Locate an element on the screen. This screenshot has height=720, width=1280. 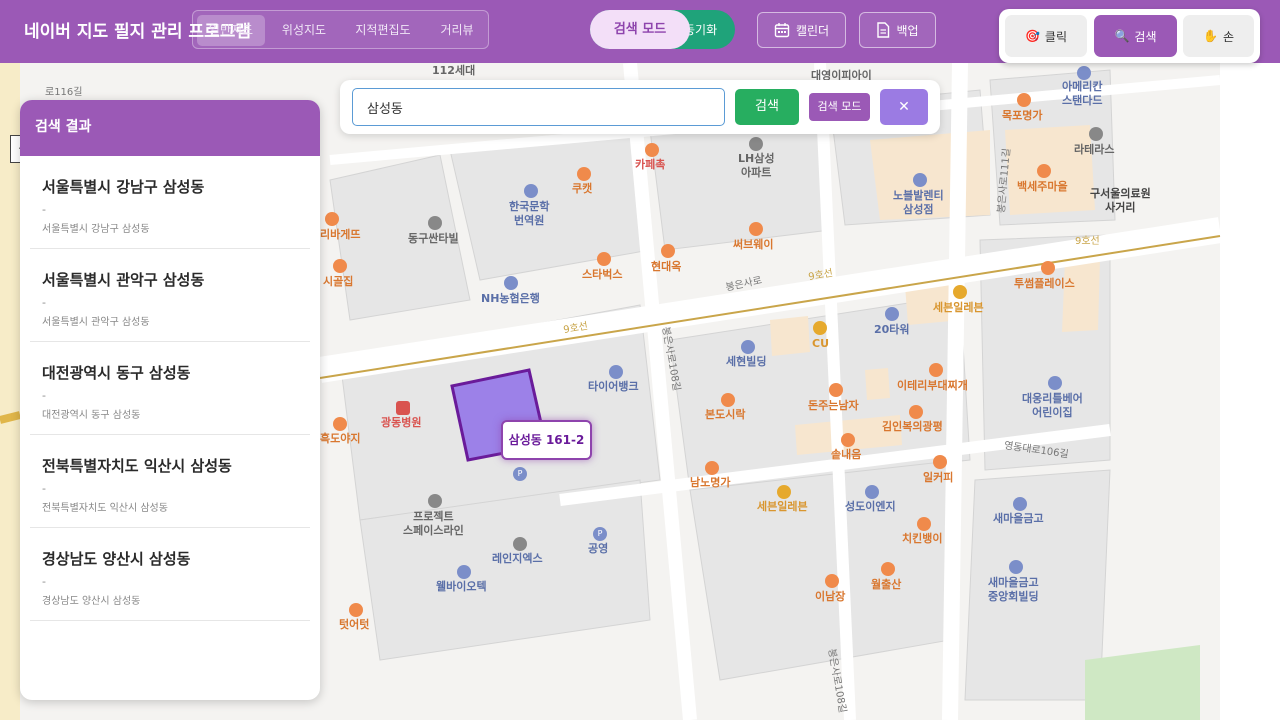
result-item: 서울특별시 강남구 삼성동 - 서울특별시 강남구 삼성동 is located at coordinates (170, 202).